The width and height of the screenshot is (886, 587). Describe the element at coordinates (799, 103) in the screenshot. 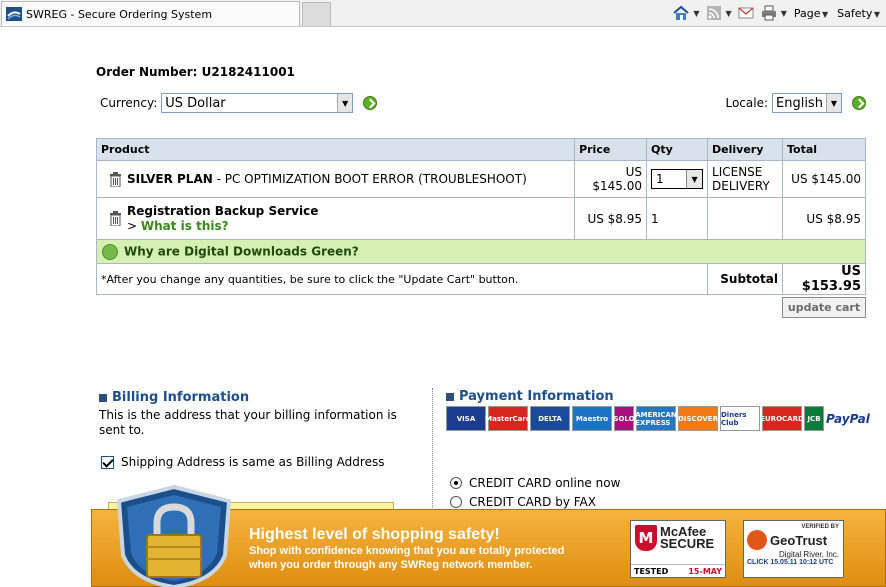

I see `locale-value: English` at that location.